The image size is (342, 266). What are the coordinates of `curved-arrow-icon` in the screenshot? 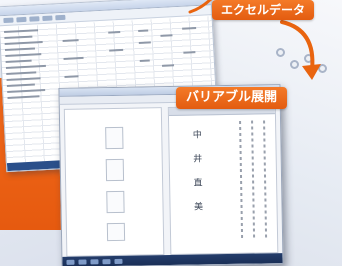 It's located at (300, 50).